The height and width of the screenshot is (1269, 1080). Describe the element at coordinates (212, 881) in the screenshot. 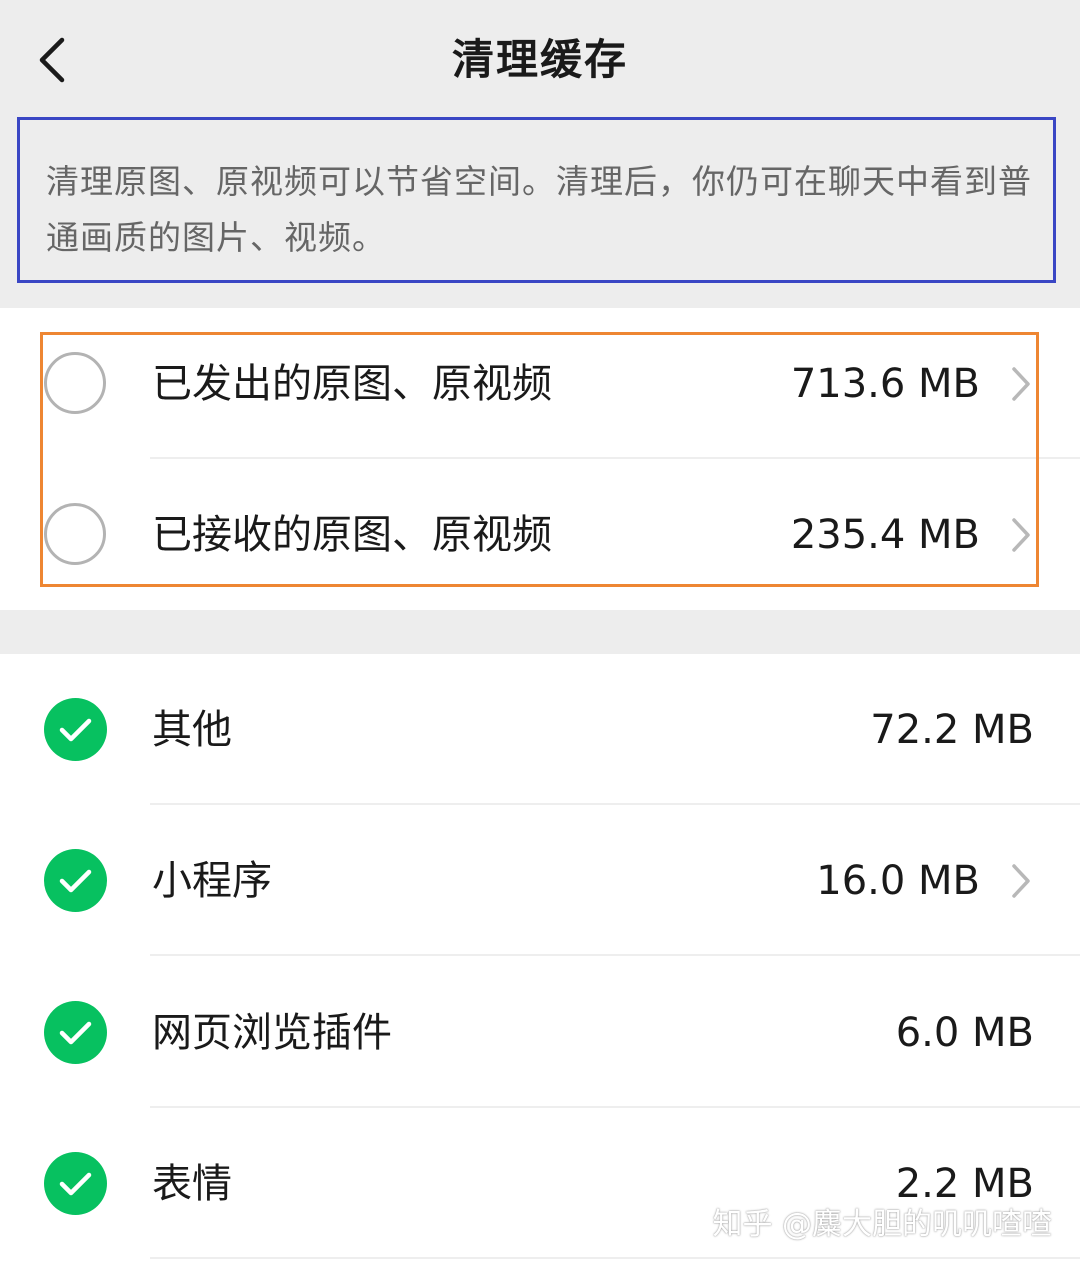

I see `item-label: 小程序` at that location.